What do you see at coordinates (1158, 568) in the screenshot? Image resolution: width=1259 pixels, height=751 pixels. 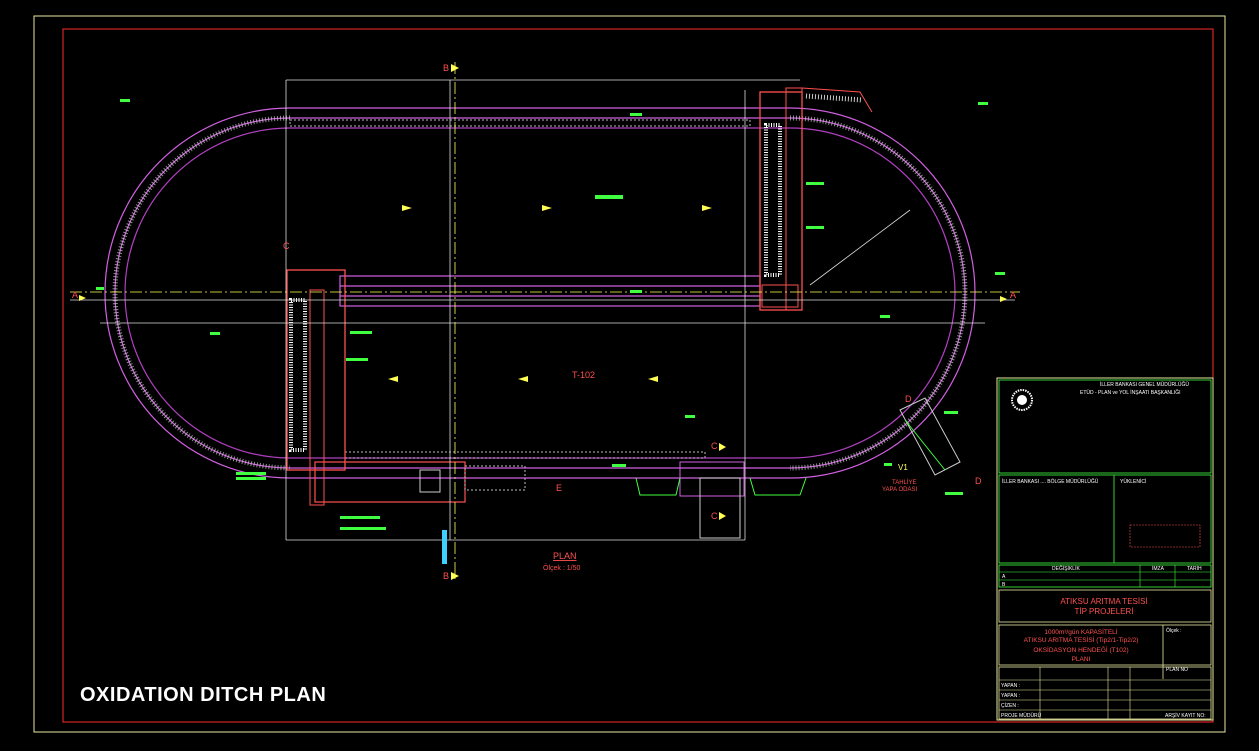 I see `signature-header: İMZA` at bounding box center [1158, 568].